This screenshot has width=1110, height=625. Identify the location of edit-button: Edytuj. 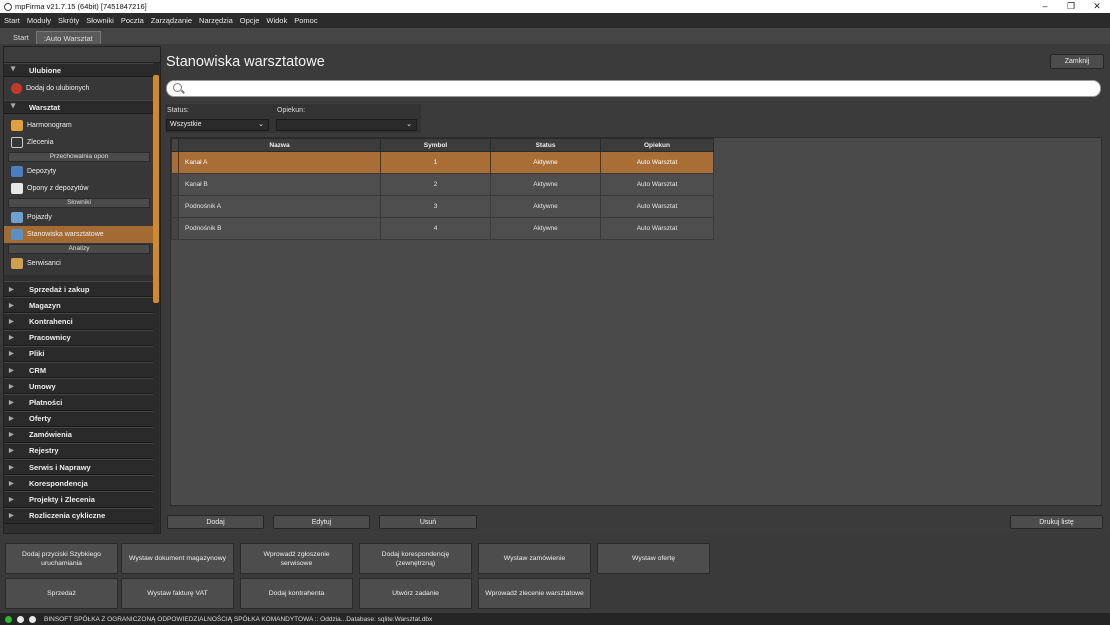
(321, 522).